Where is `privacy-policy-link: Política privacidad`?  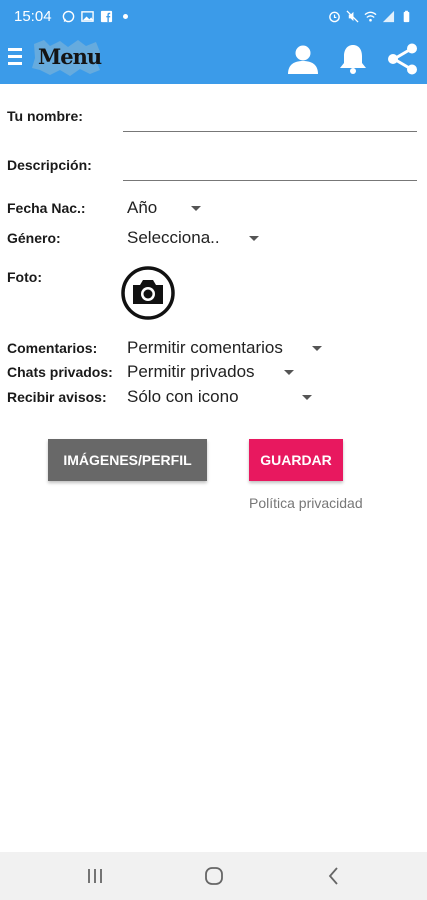 privacy-policy-link: Política privacidad is located at coordinates (306, 503).